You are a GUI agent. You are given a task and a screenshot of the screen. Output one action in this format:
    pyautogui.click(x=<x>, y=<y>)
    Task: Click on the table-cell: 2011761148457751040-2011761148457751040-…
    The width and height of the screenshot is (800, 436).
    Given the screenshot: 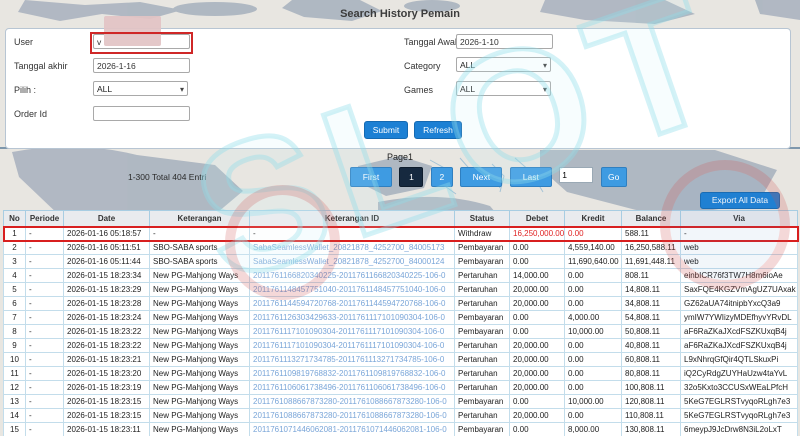 What is the action you would take?
    pyautogui.click(x=352, y=289)
    